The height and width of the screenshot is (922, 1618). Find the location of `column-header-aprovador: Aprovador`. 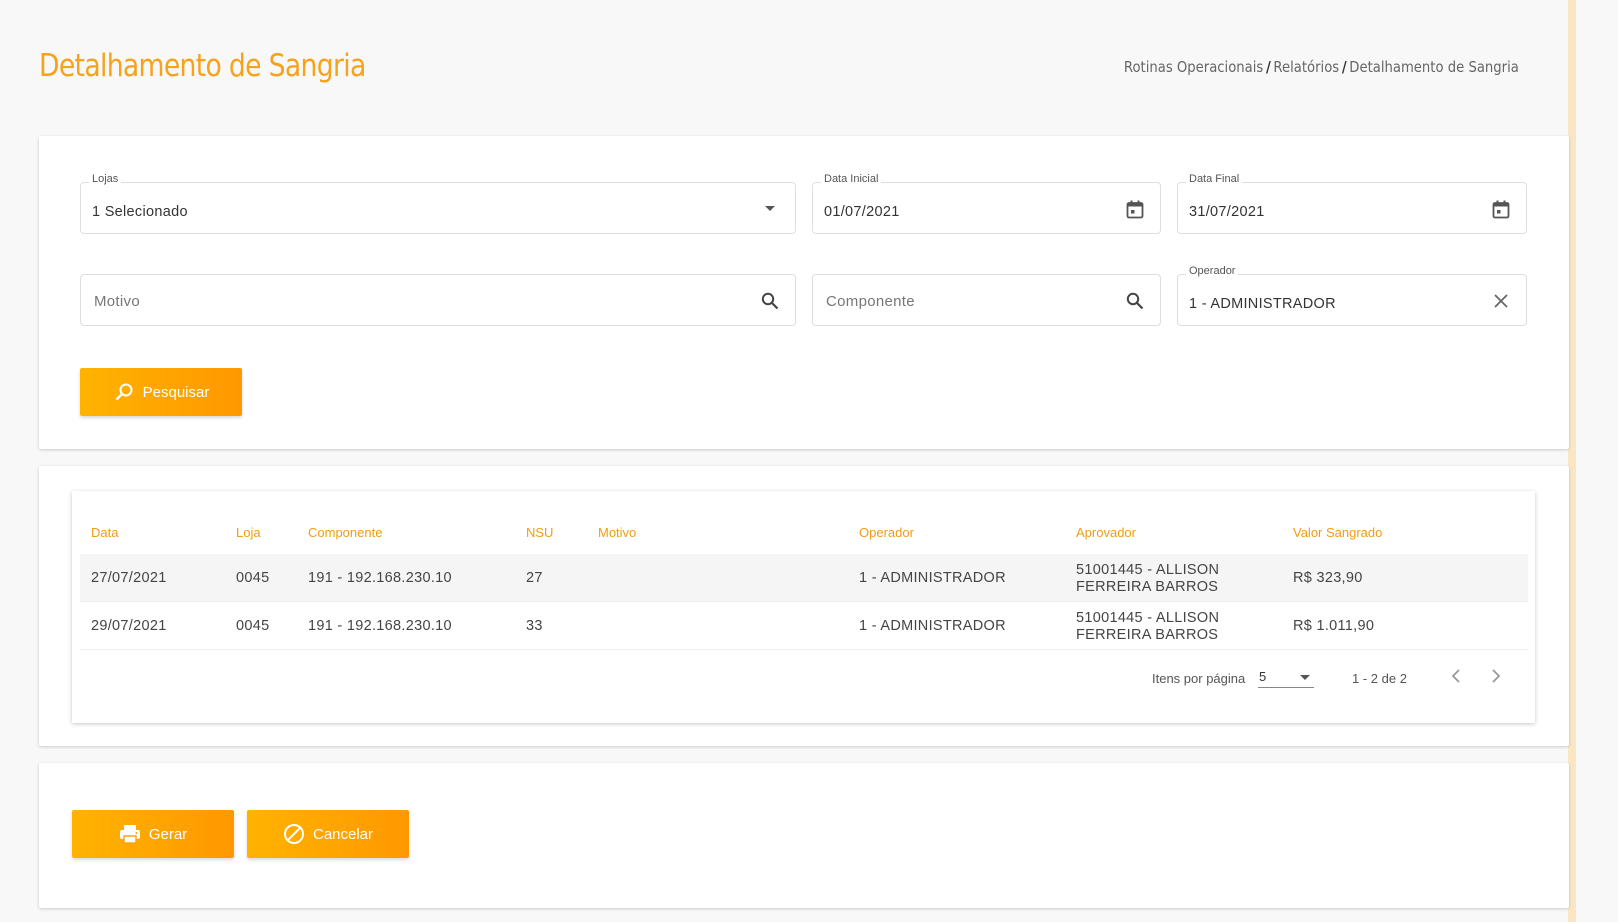

column-header-aprovador: Aprovador is located at coordinates (1106, 532).